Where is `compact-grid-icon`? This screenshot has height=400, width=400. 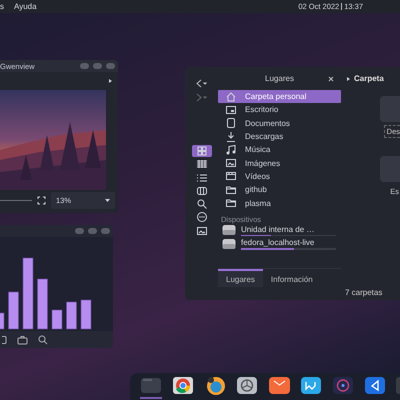
compact-grid-icon is located at coordinates (202, 164).